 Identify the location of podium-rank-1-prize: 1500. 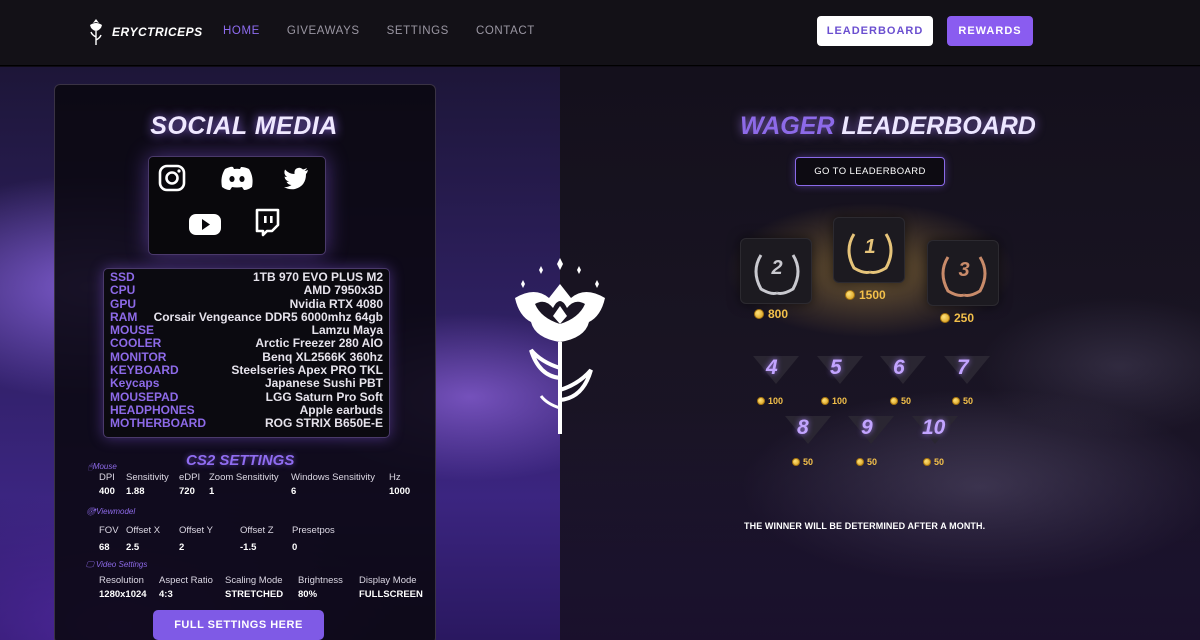
(865, 295).